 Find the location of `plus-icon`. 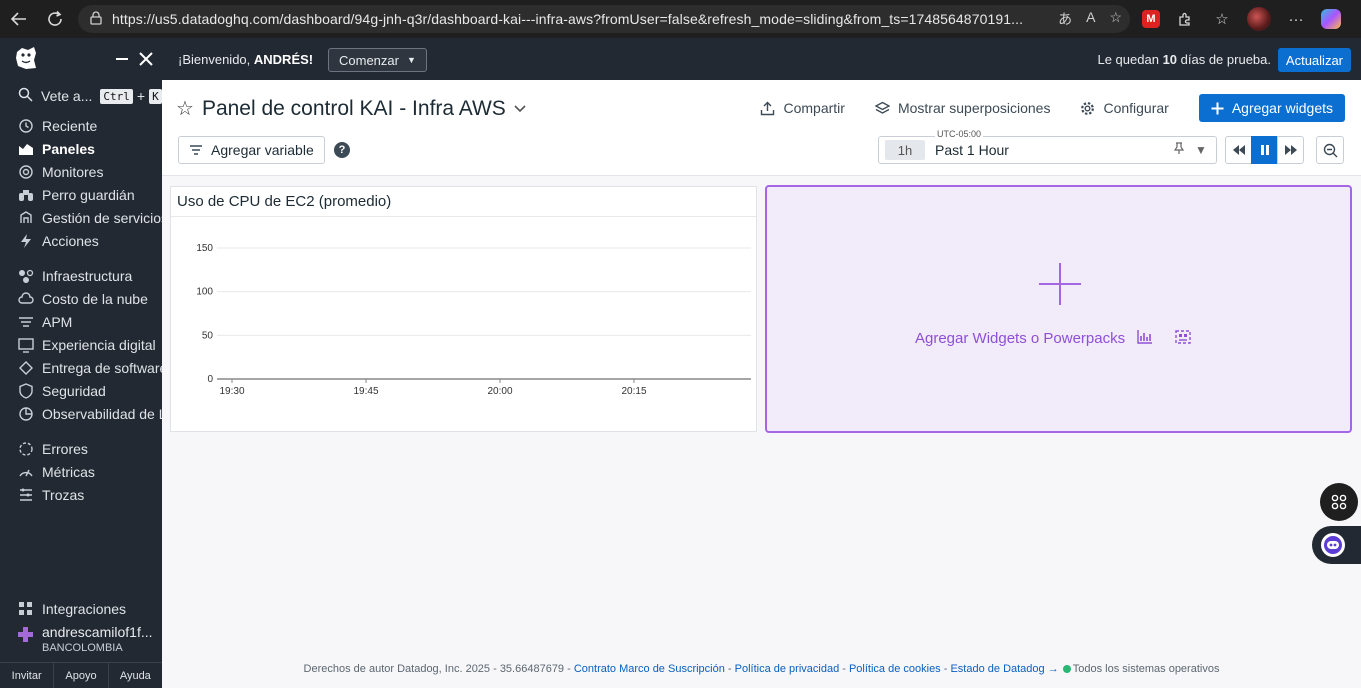

plus-icon is located at coordinates (1217, 108).